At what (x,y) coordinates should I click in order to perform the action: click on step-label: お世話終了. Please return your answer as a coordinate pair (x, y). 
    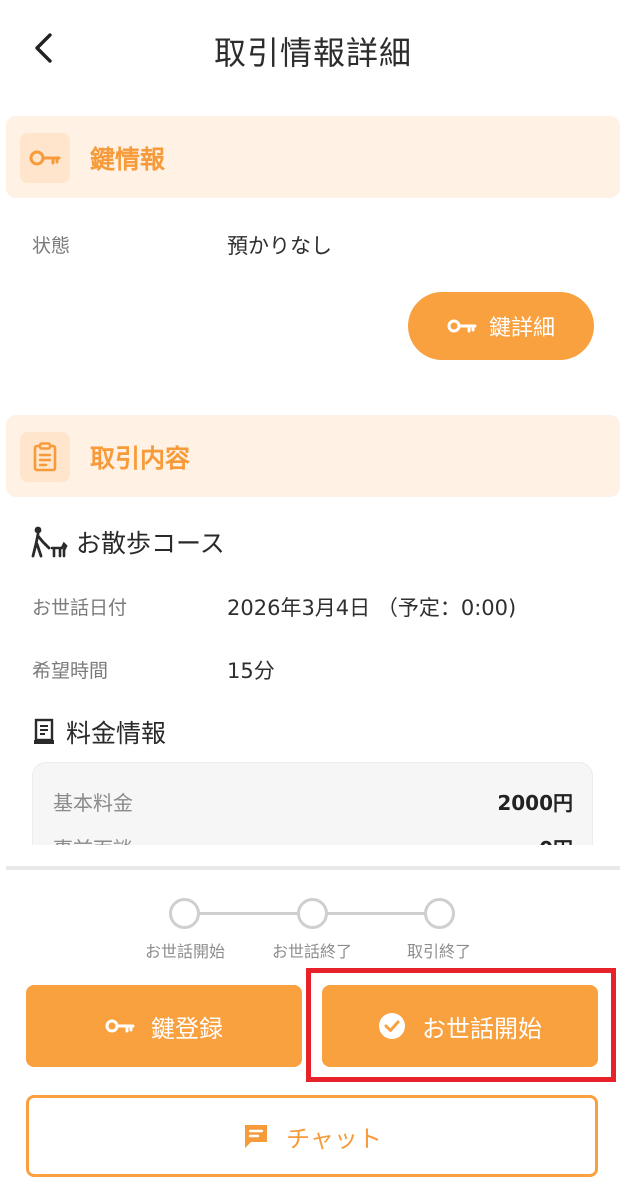
    Looking at the image, I should click on (311, 951).